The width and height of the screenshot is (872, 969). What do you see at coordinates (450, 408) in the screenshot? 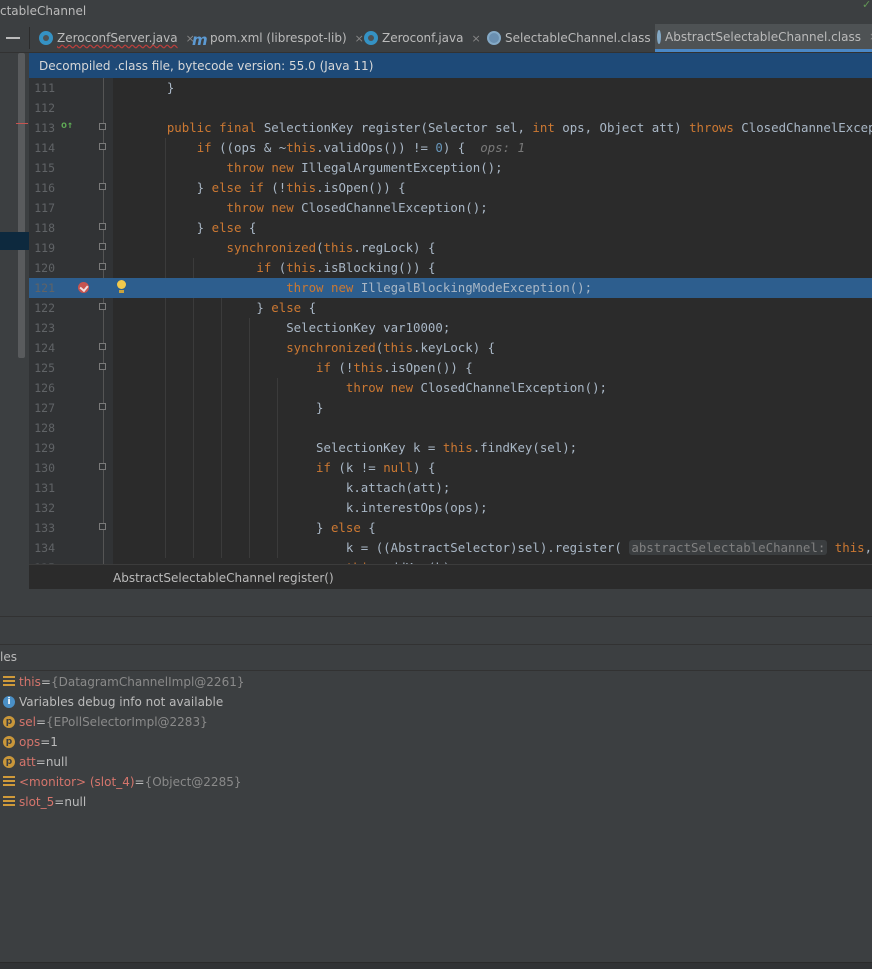
I see `code-line: 127 }` at bounding box center [450, 408].